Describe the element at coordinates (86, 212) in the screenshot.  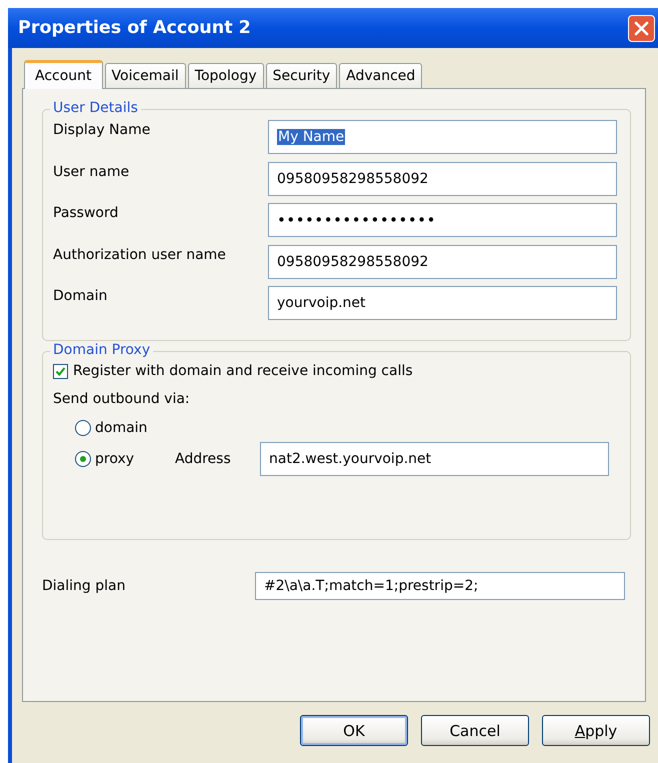
I see `field-label: Password` at that location.